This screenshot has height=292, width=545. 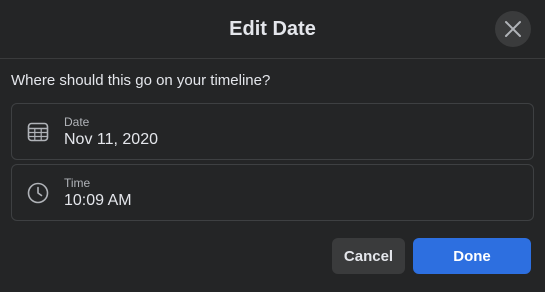 I want to click on cancel-button: Cancel, so click(x=368, y=256).